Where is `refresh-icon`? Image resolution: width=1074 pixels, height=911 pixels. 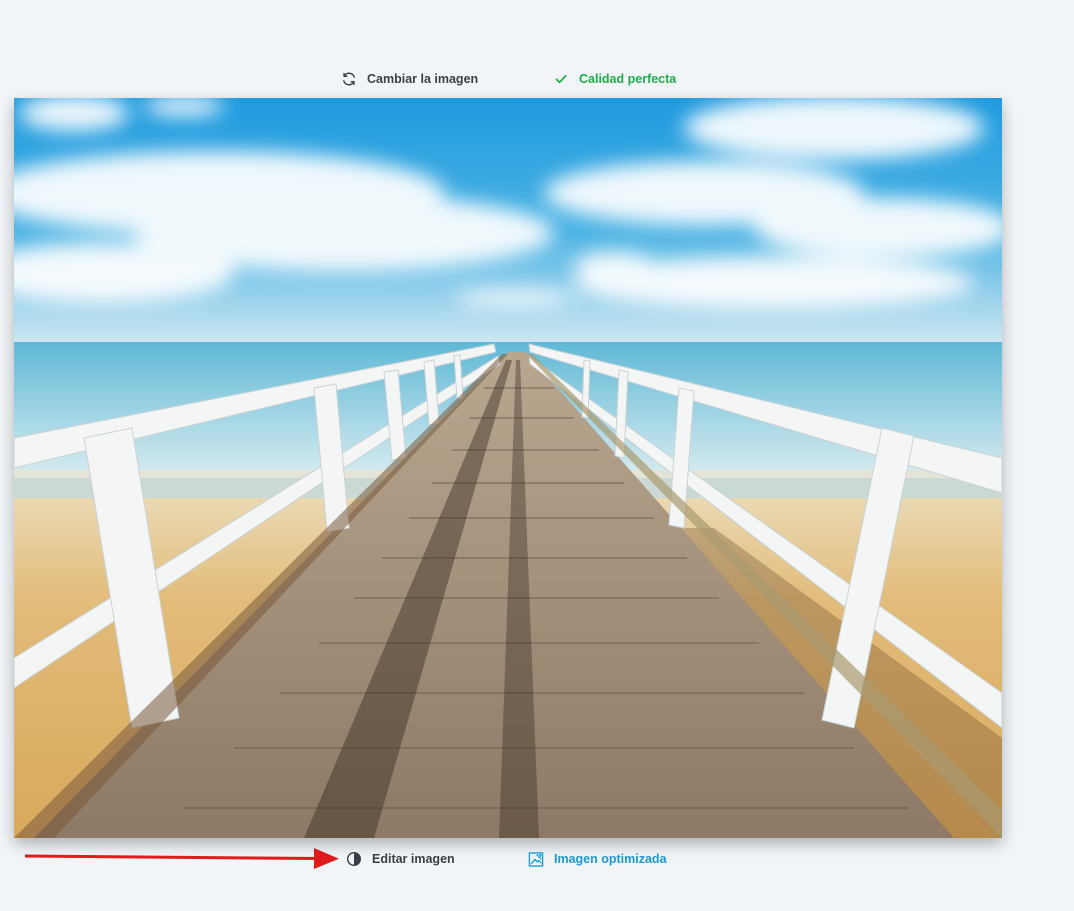
refresh-icon is located at coordinates (349, 79).